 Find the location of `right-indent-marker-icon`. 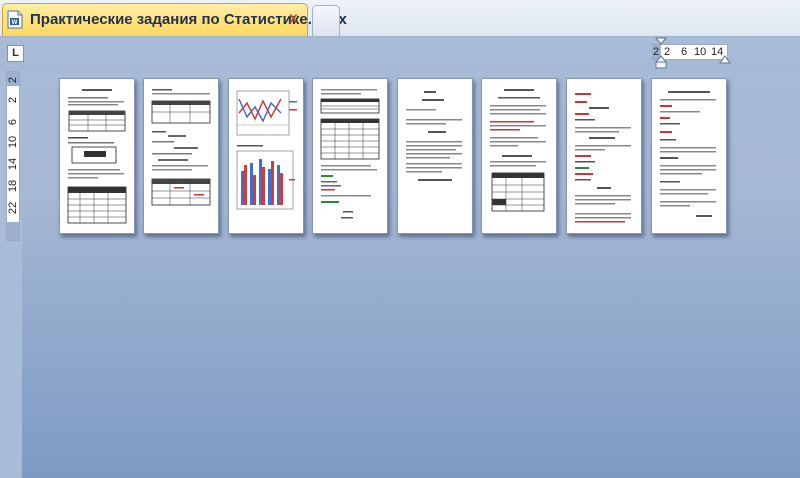

right-indent-marker-icon is located at coordinates (725, 60).